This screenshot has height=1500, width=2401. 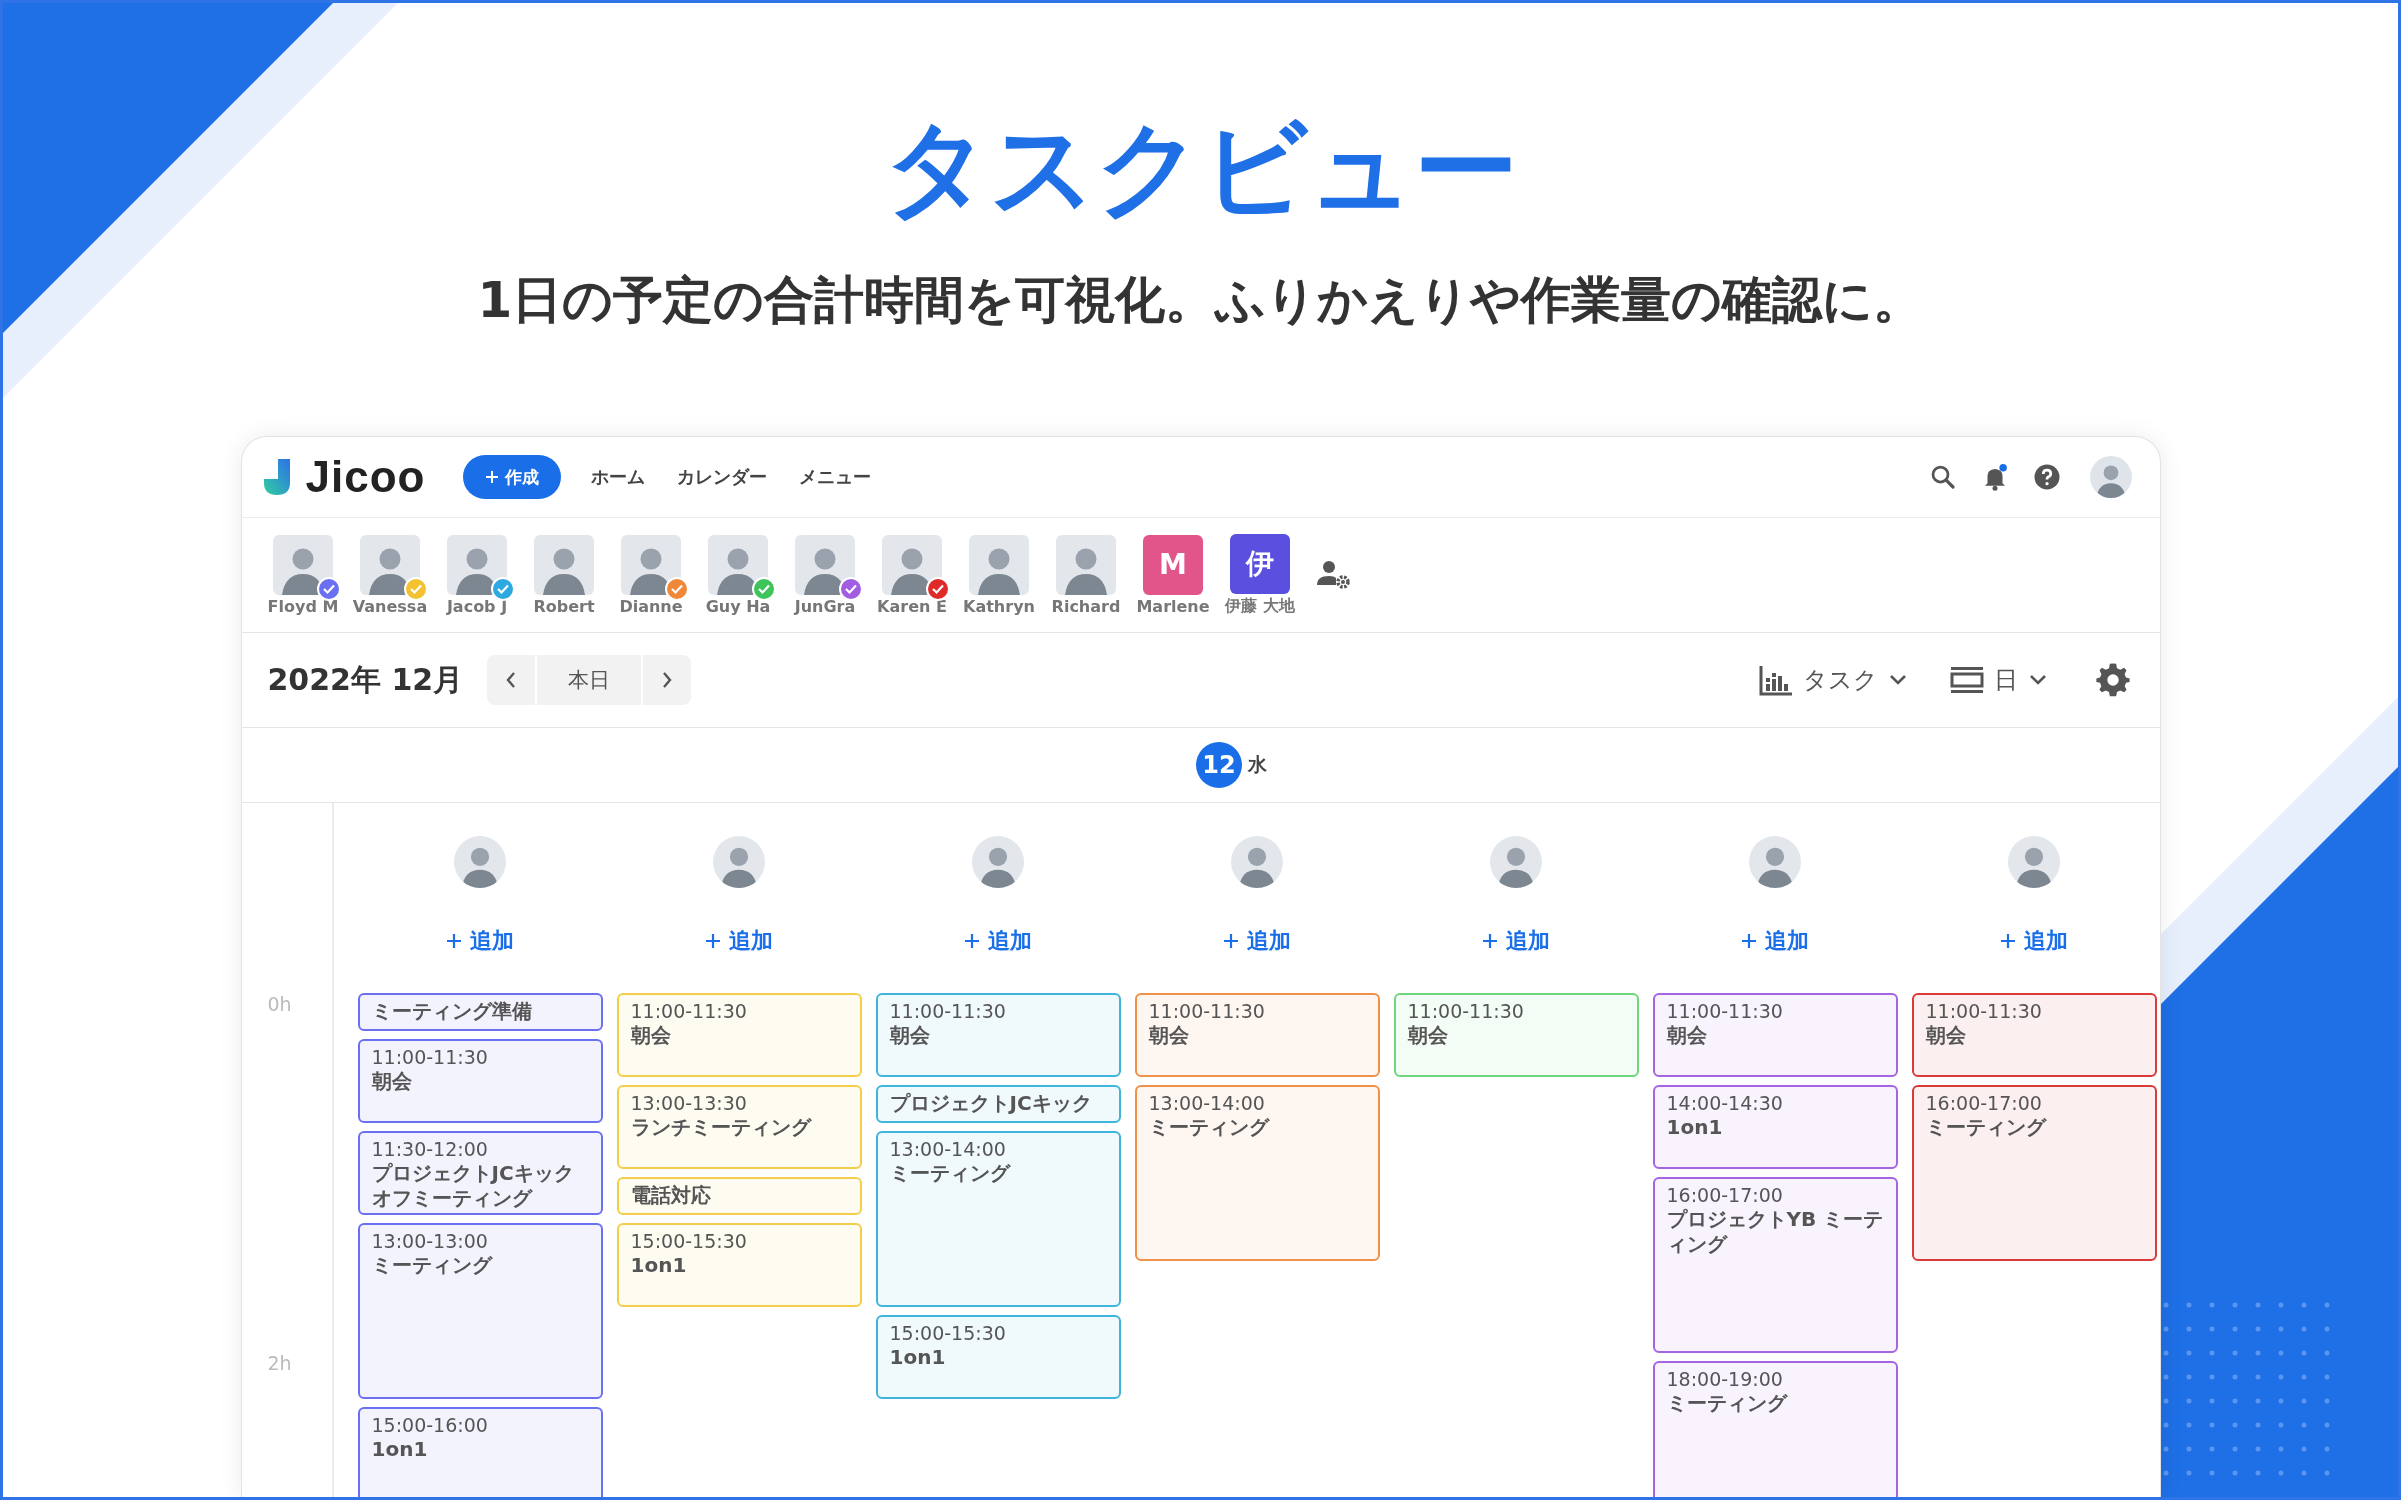 What do you see at coordinates (1173, 606) in the screenshot?
I see `member-name: Marlene` at bounding box center [1173, 606].